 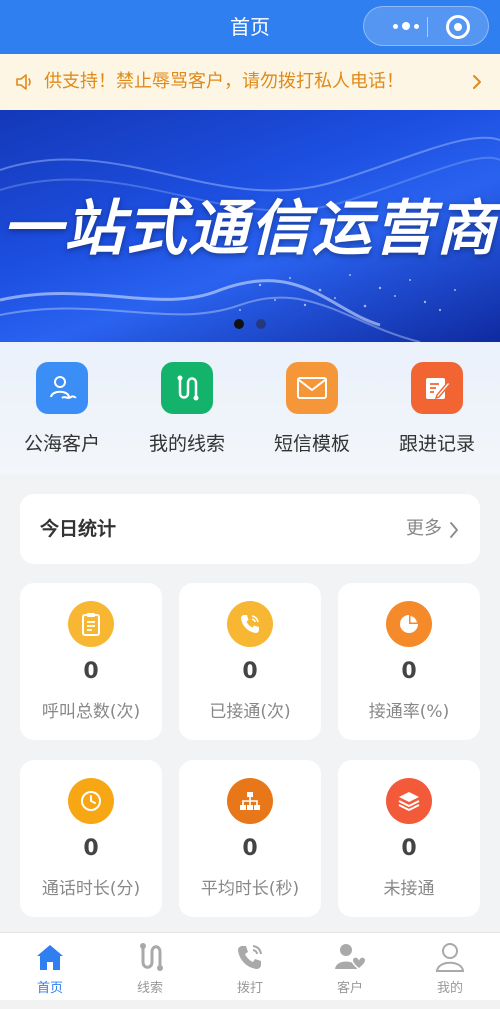 What do you see at coordinates (311, 444) in the screenshot?
I see `quick-nav-label: 短信模板` at bounding box center [311, 444].